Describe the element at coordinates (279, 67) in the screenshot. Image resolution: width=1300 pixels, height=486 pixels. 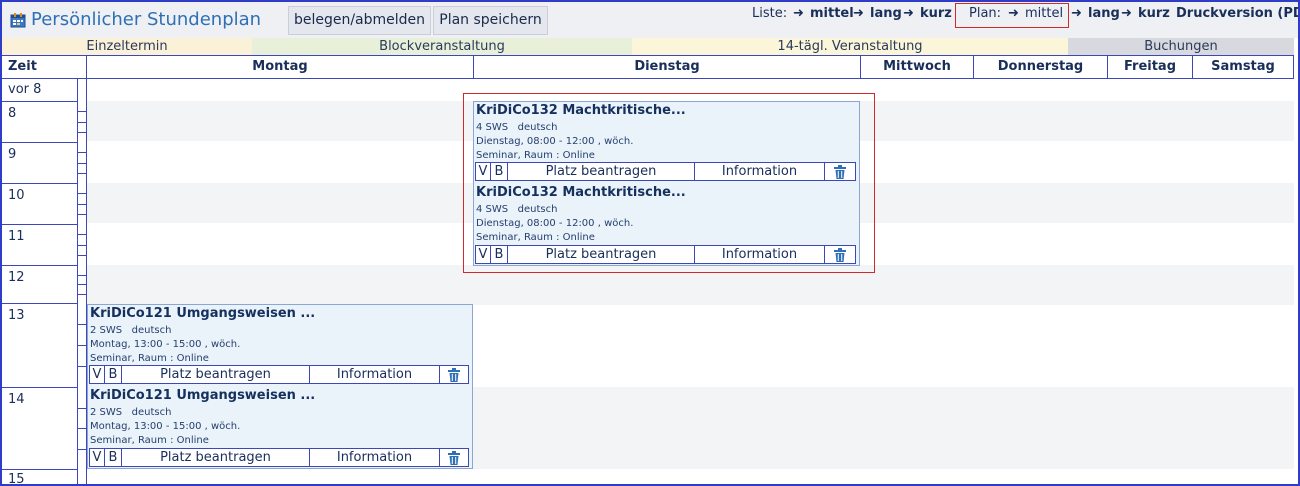
I see `column-header-montag: Montag` at that location.